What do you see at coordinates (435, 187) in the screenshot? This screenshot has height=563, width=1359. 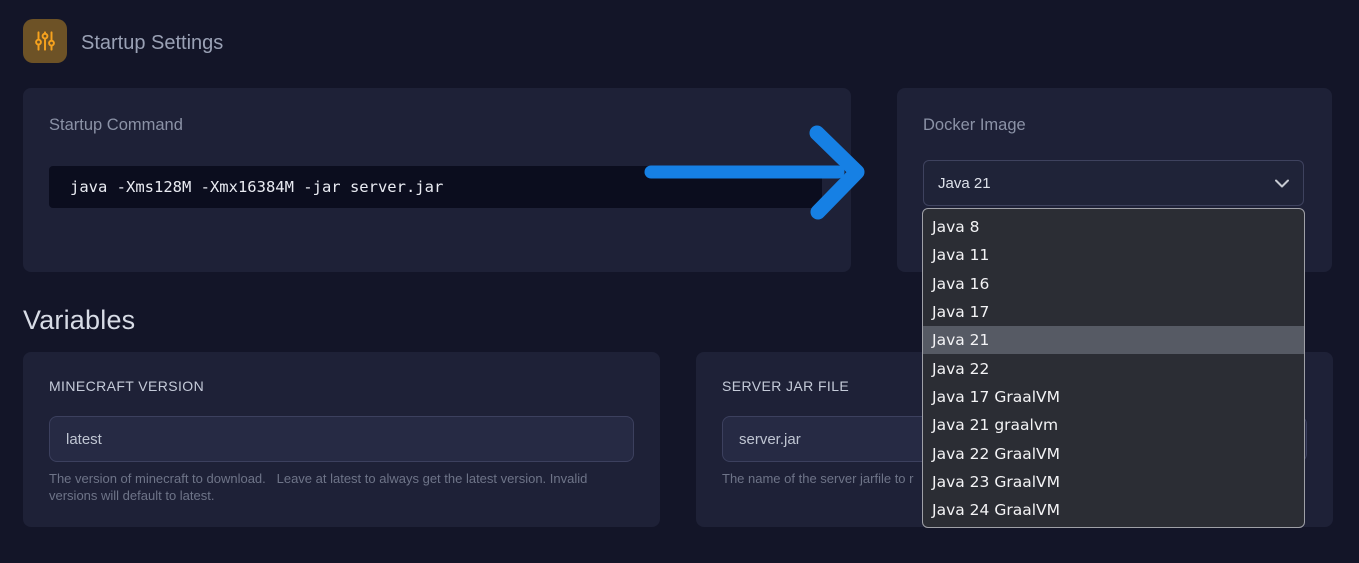 I see `startup-command-input` at bounding box center [435, 187].